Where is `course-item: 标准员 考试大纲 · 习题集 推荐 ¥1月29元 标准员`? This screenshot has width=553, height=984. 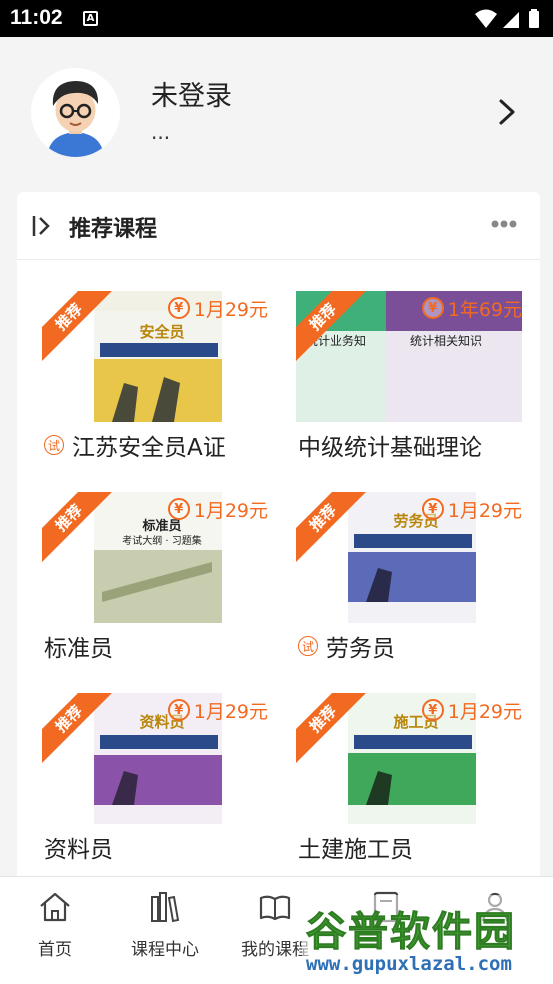
course-item: 标准员 考试大纲 · 习题集 推荐 ¥1月29元 标准员 is located at coordinates (152, 587).